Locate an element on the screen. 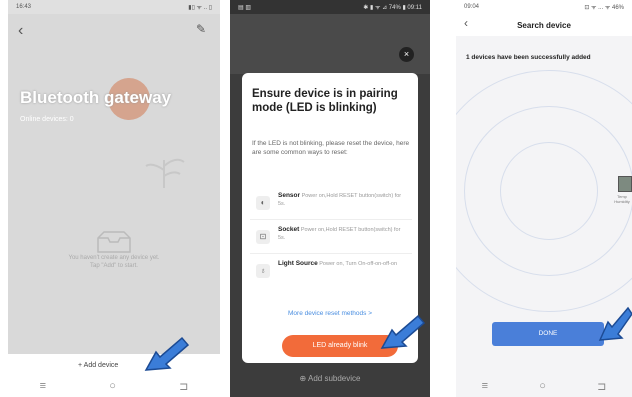  found-device-label: Temp Humidity is located at coordinates (622, 199).